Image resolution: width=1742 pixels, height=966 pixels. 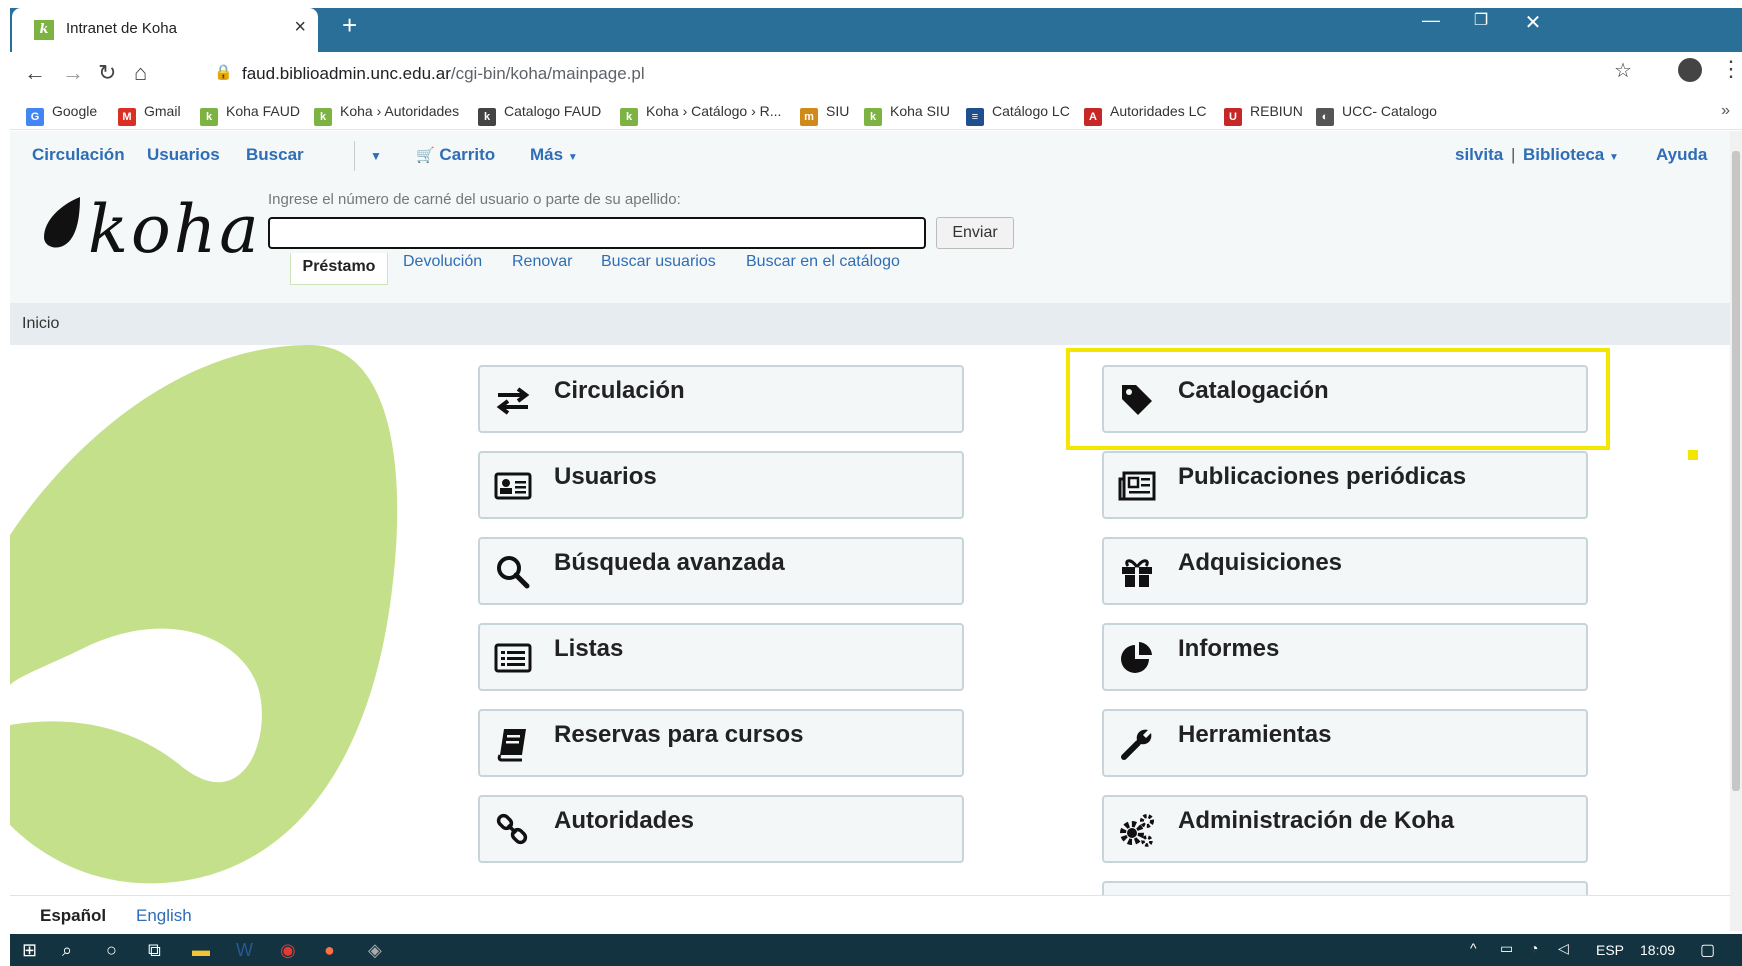 I want to click on module-label: Administración de Koha, so click(x=1316, y=820).